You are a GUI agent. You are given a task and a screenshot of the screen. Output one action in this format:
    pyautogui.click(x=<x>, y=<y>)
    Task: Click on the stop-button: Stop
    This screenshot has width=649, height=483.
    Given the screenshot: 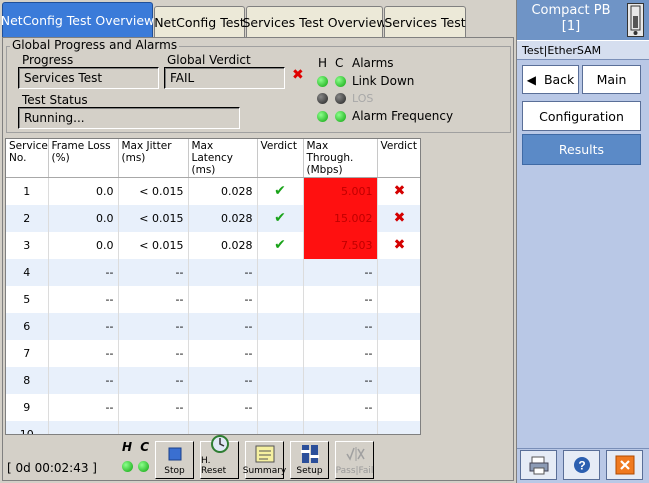 What is the action you would take?
    pyautogui.click(x=174, y=460)
    